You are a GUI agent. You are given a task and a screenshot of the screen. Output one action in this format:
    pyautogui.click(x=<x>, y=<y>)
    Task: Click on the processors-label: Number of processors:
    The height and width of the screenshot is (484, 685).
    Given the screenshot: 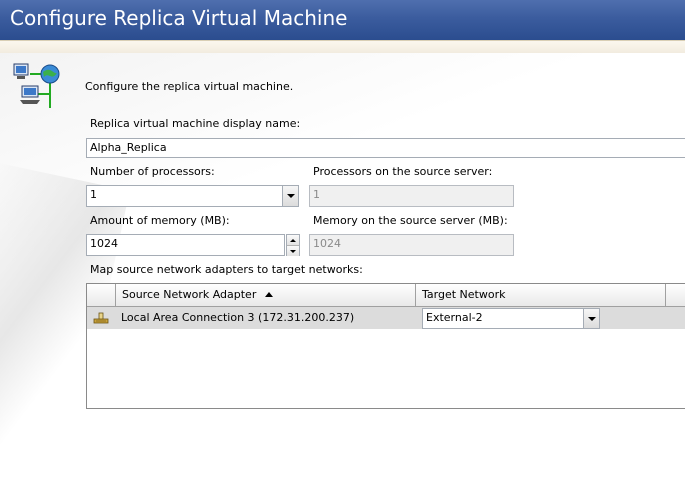 What is the action you would take?
    pyautogui.click(x=152, y=171)
    